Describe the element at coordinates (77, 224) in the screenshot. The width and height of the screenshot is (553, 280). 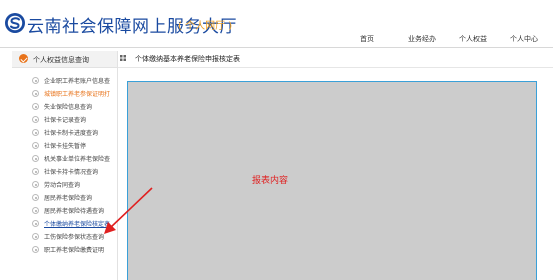
I see `sidebar-item-label: 个体缴纳养老保险核定表` at that location.